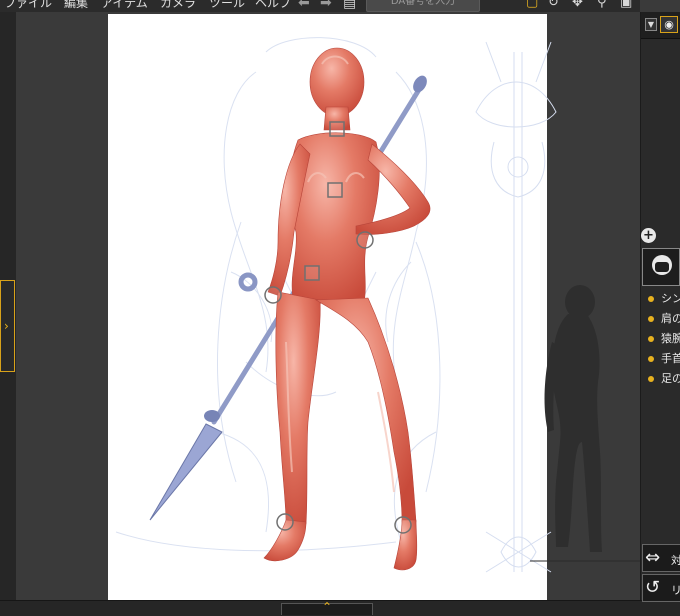  Describe the element at coordinates (660, 359) in the screenshot. I see `list-item: 手首` at that location.